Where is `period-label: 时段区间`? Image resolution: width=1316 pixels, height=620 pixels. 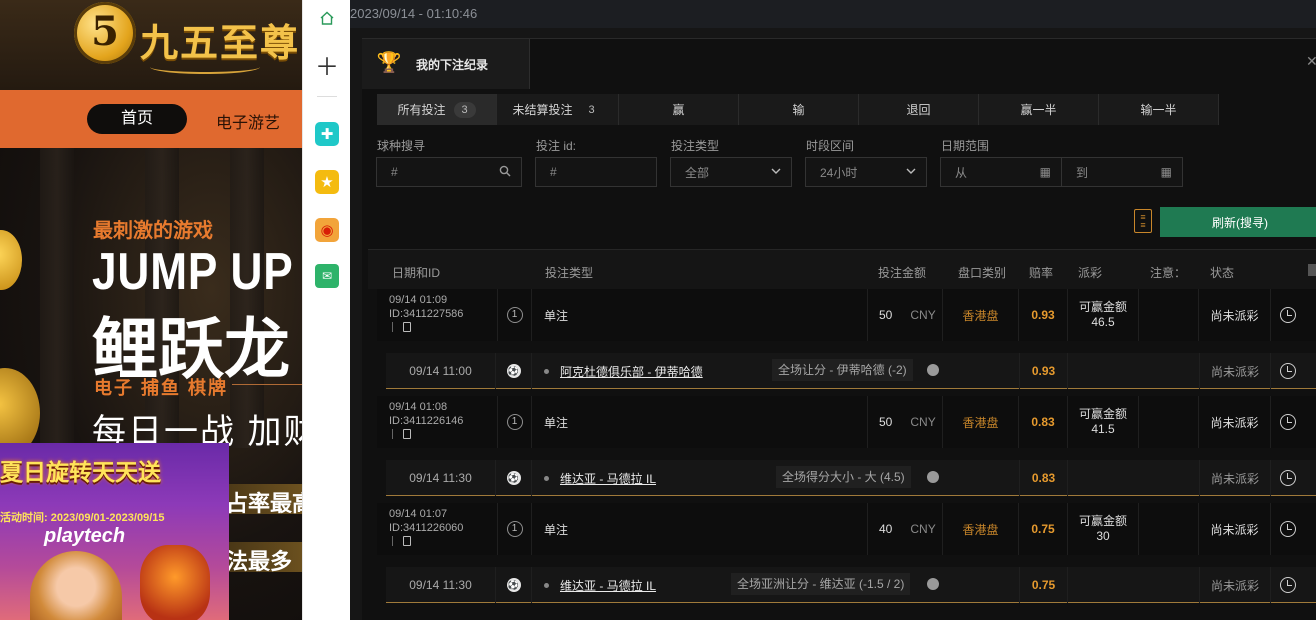 period-label: 时段区间 is located at coordinates (830, 146).